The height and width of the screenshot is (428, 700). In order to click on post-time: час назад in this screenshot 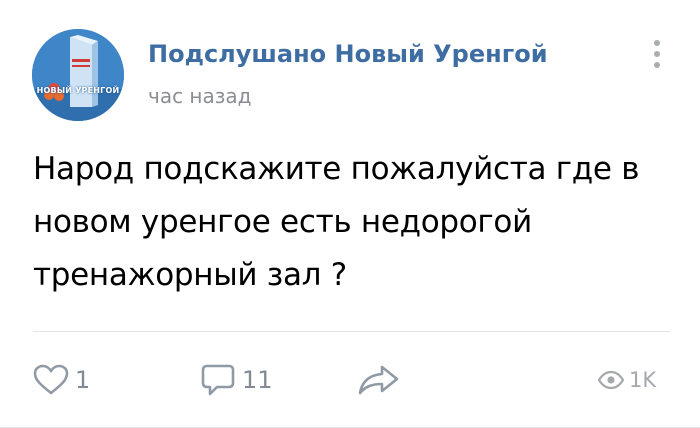, I will do `click(200, 96)`.